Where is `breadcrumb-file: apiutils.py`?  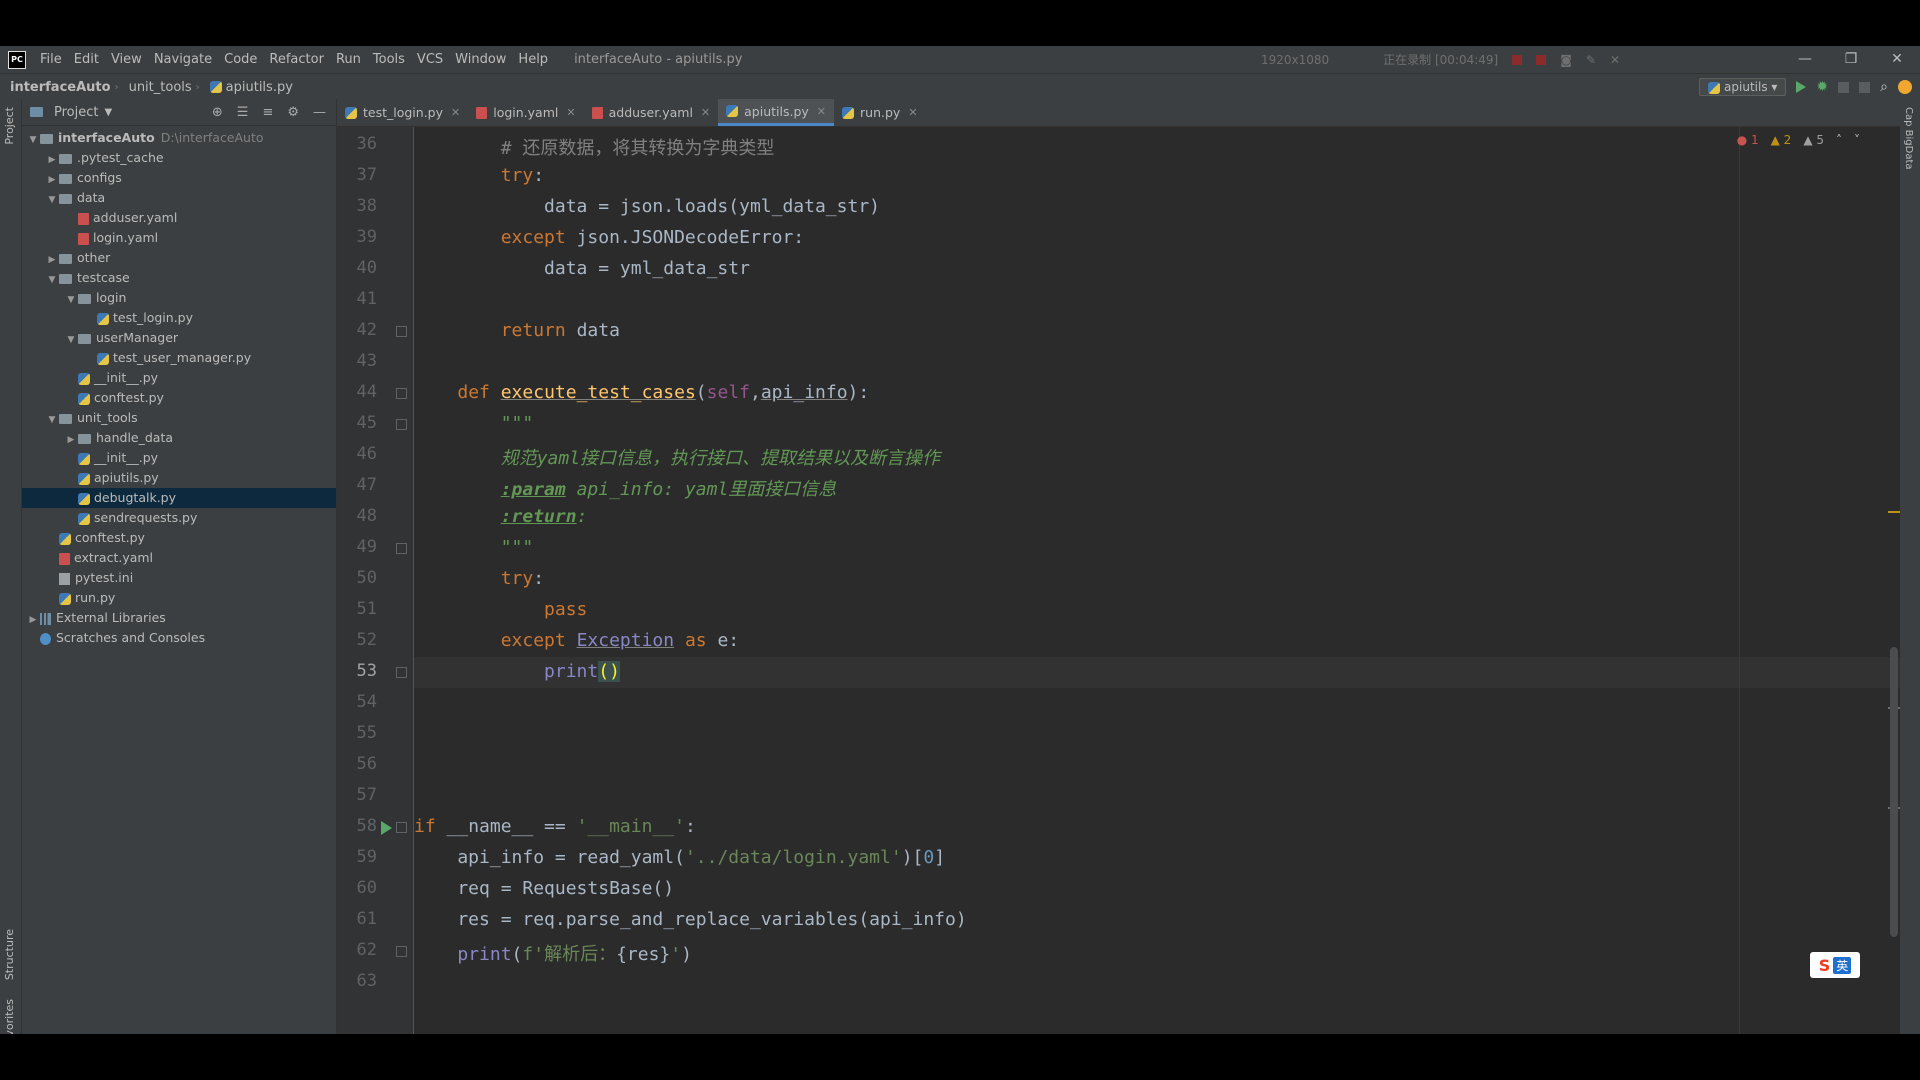 breadcrumb-file: apiutils.py is located at coordinates (248, 87).